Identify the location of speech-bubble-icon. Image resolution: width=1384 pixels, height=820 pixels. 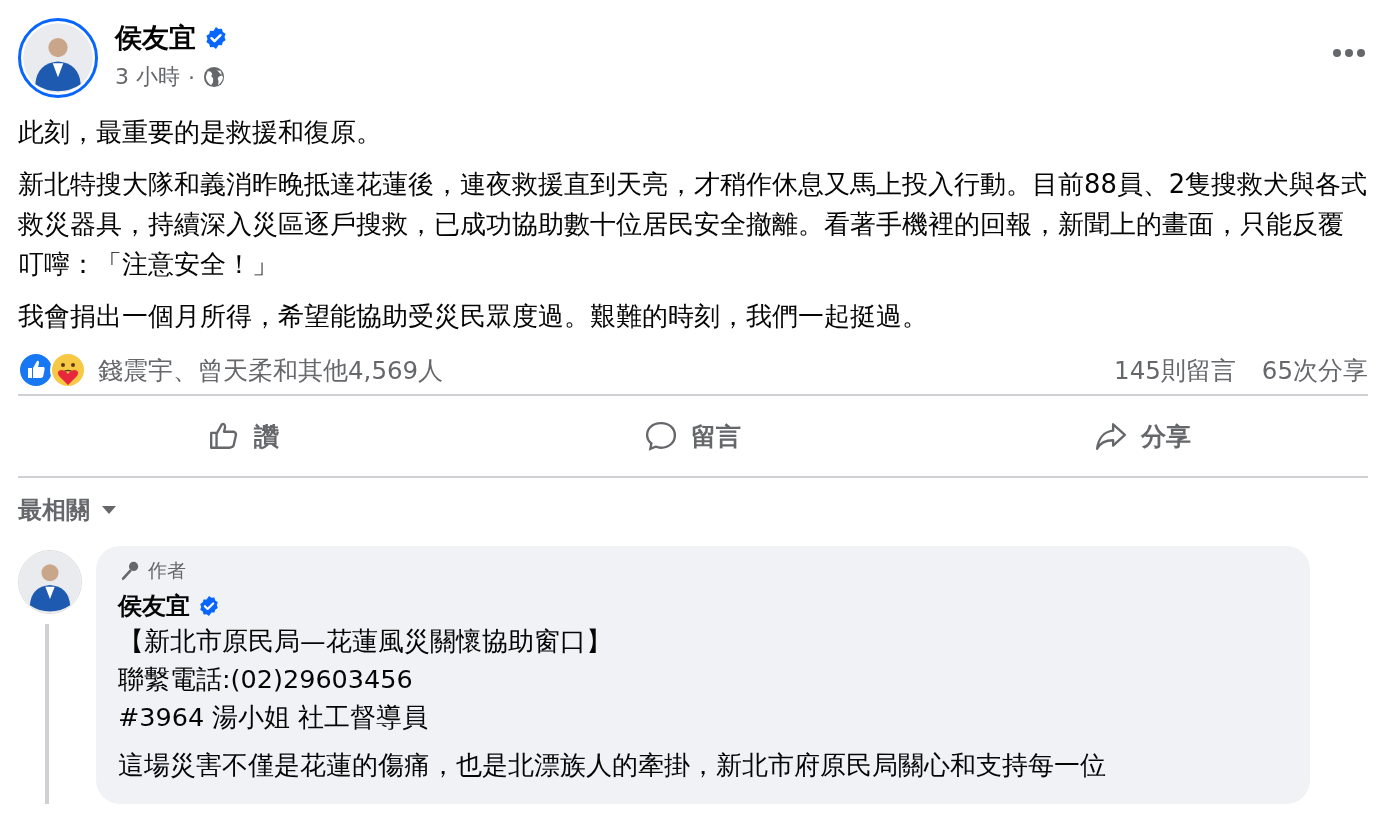
(661, 436).